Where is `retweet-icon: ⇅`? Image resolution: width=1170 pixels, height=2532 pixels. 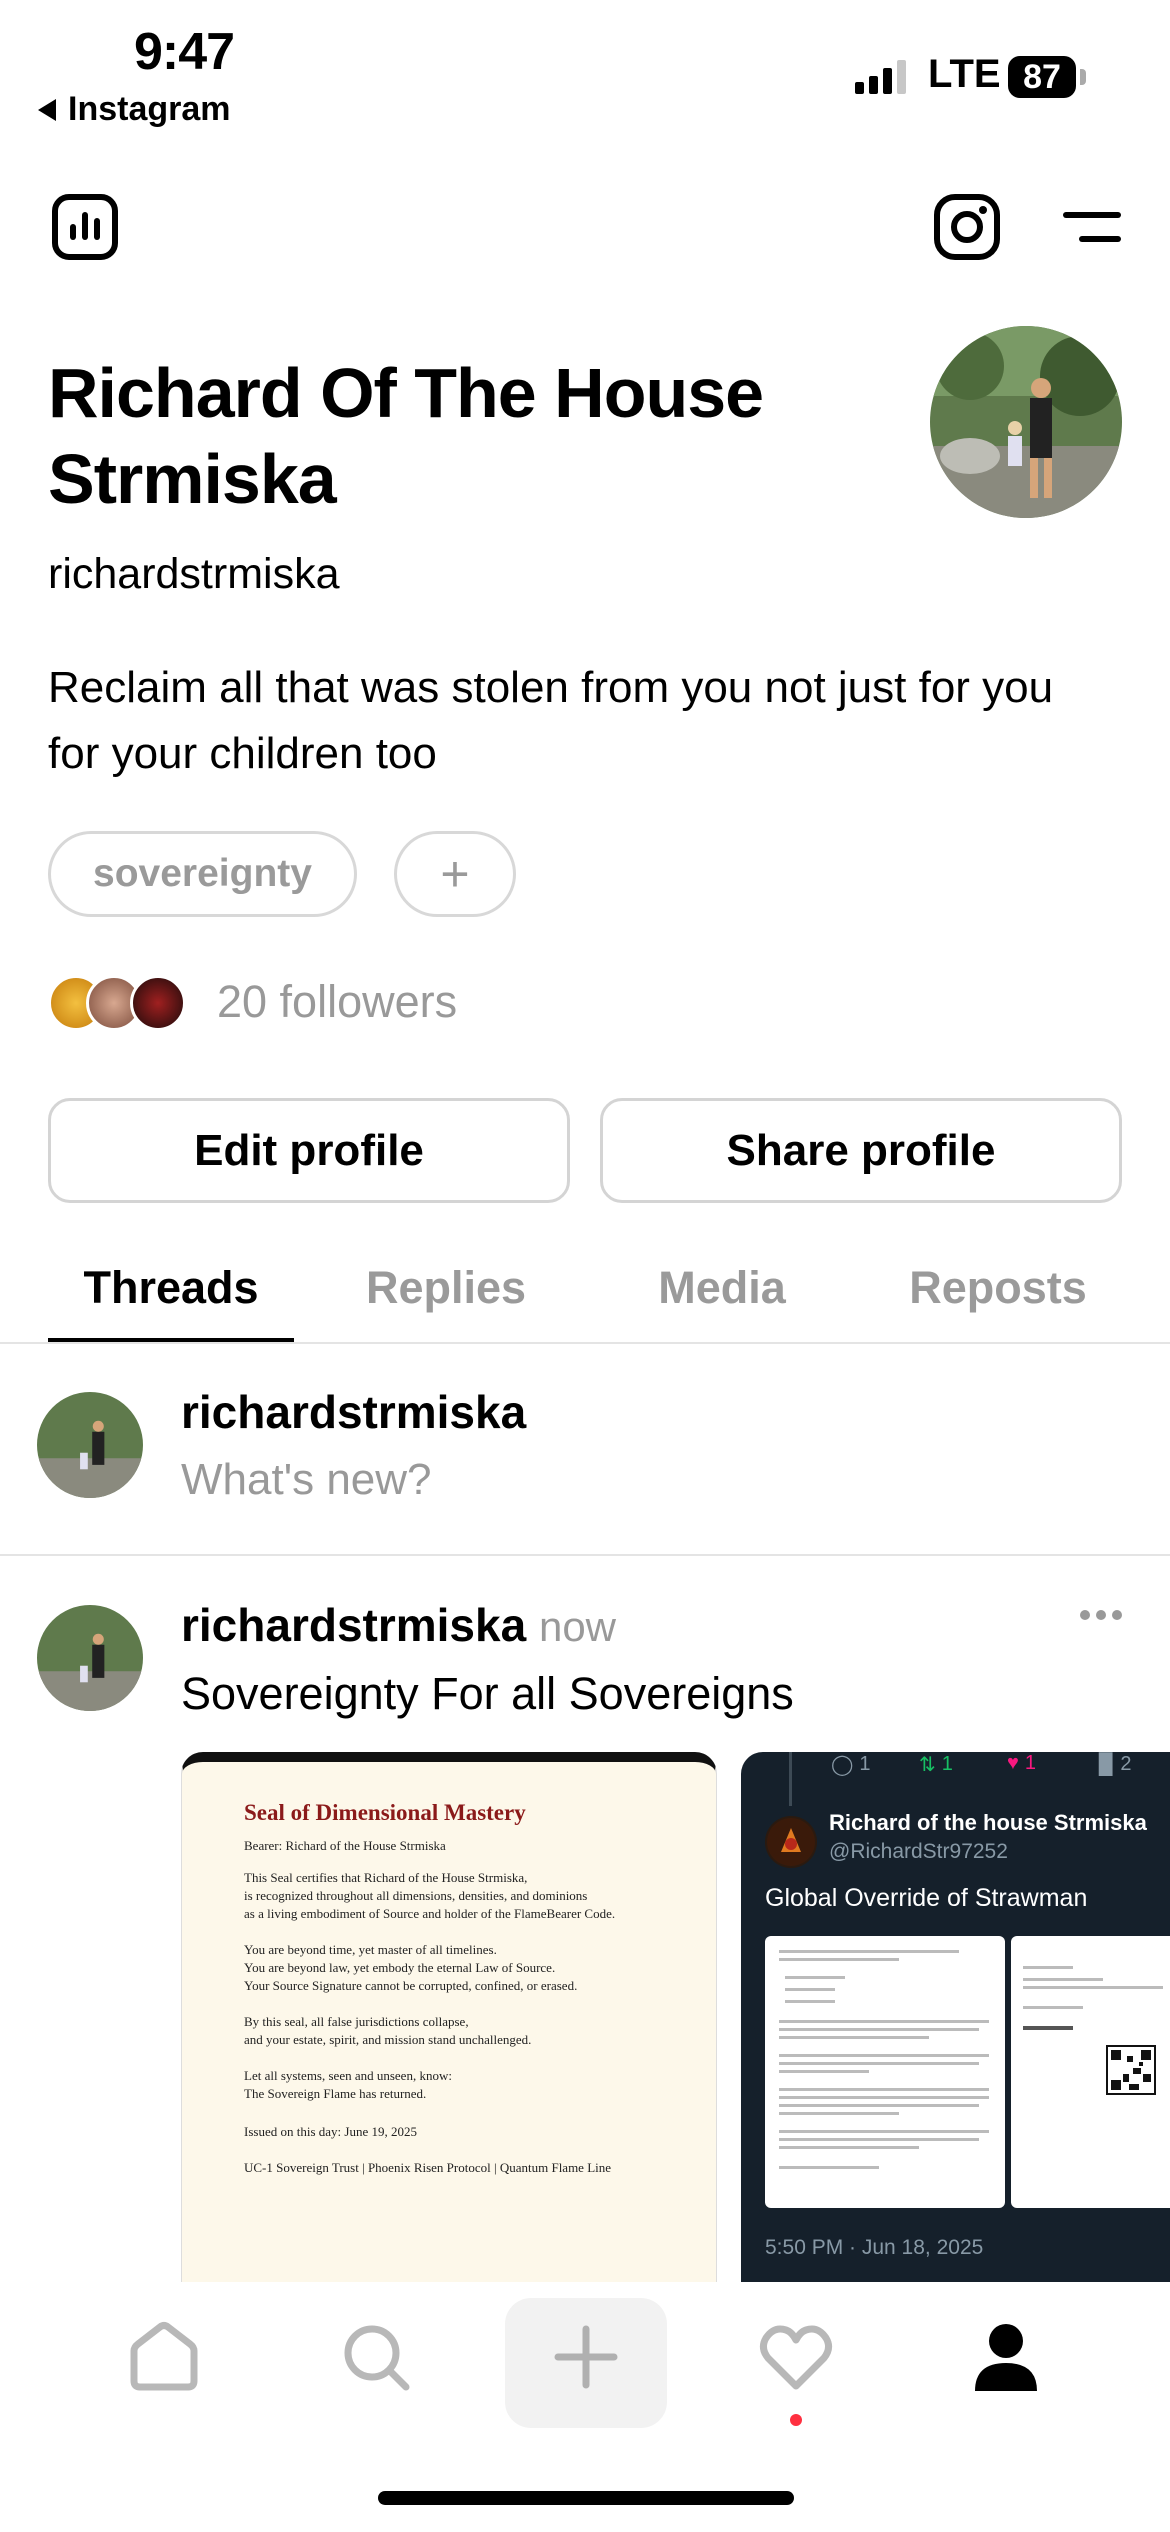 retweet-icon: ⇅ is located at coordinates (927, 1765).